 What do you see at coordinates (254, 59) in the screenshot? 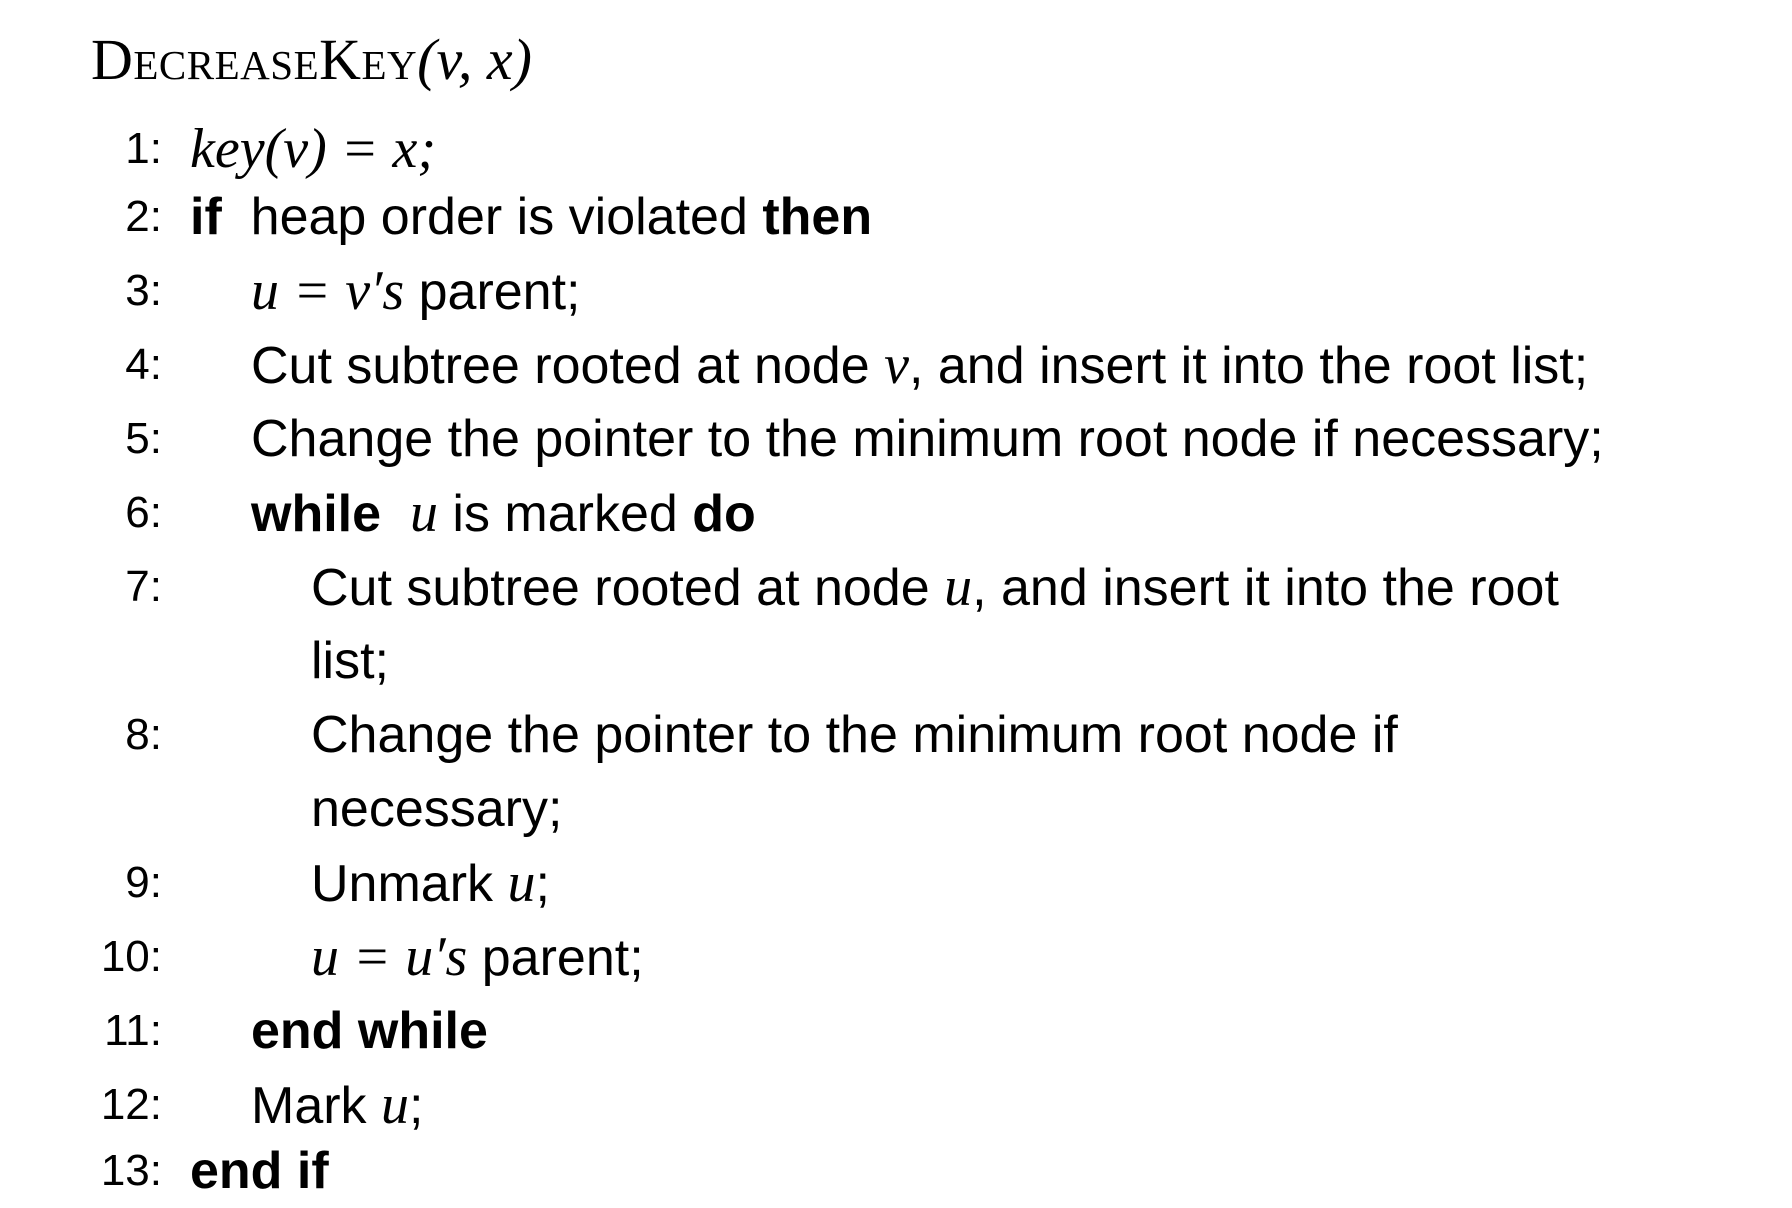
I see `procedure-name: DecreaseKey` at bounding box center [254, 59].